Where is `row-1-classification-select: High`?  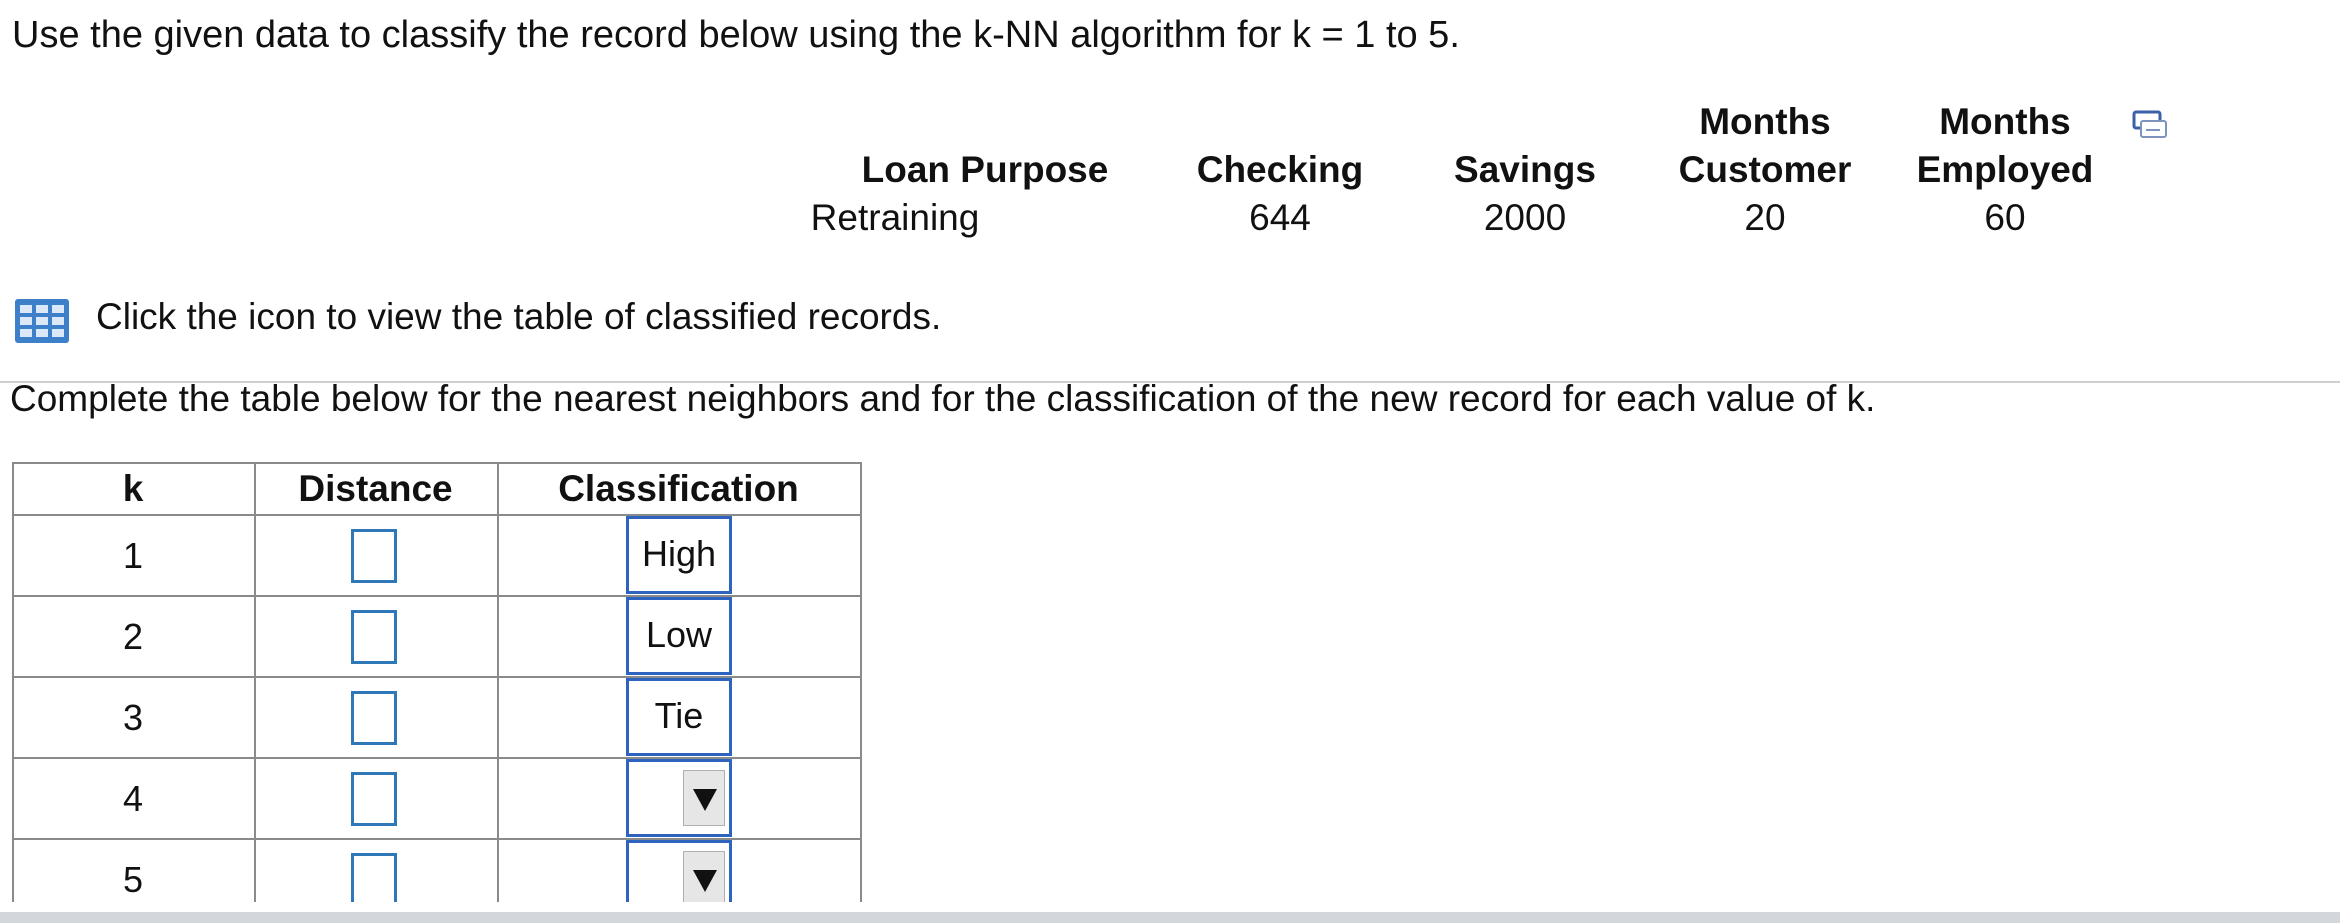
row-1-classification-select: High is located at coordinates (679, 555).